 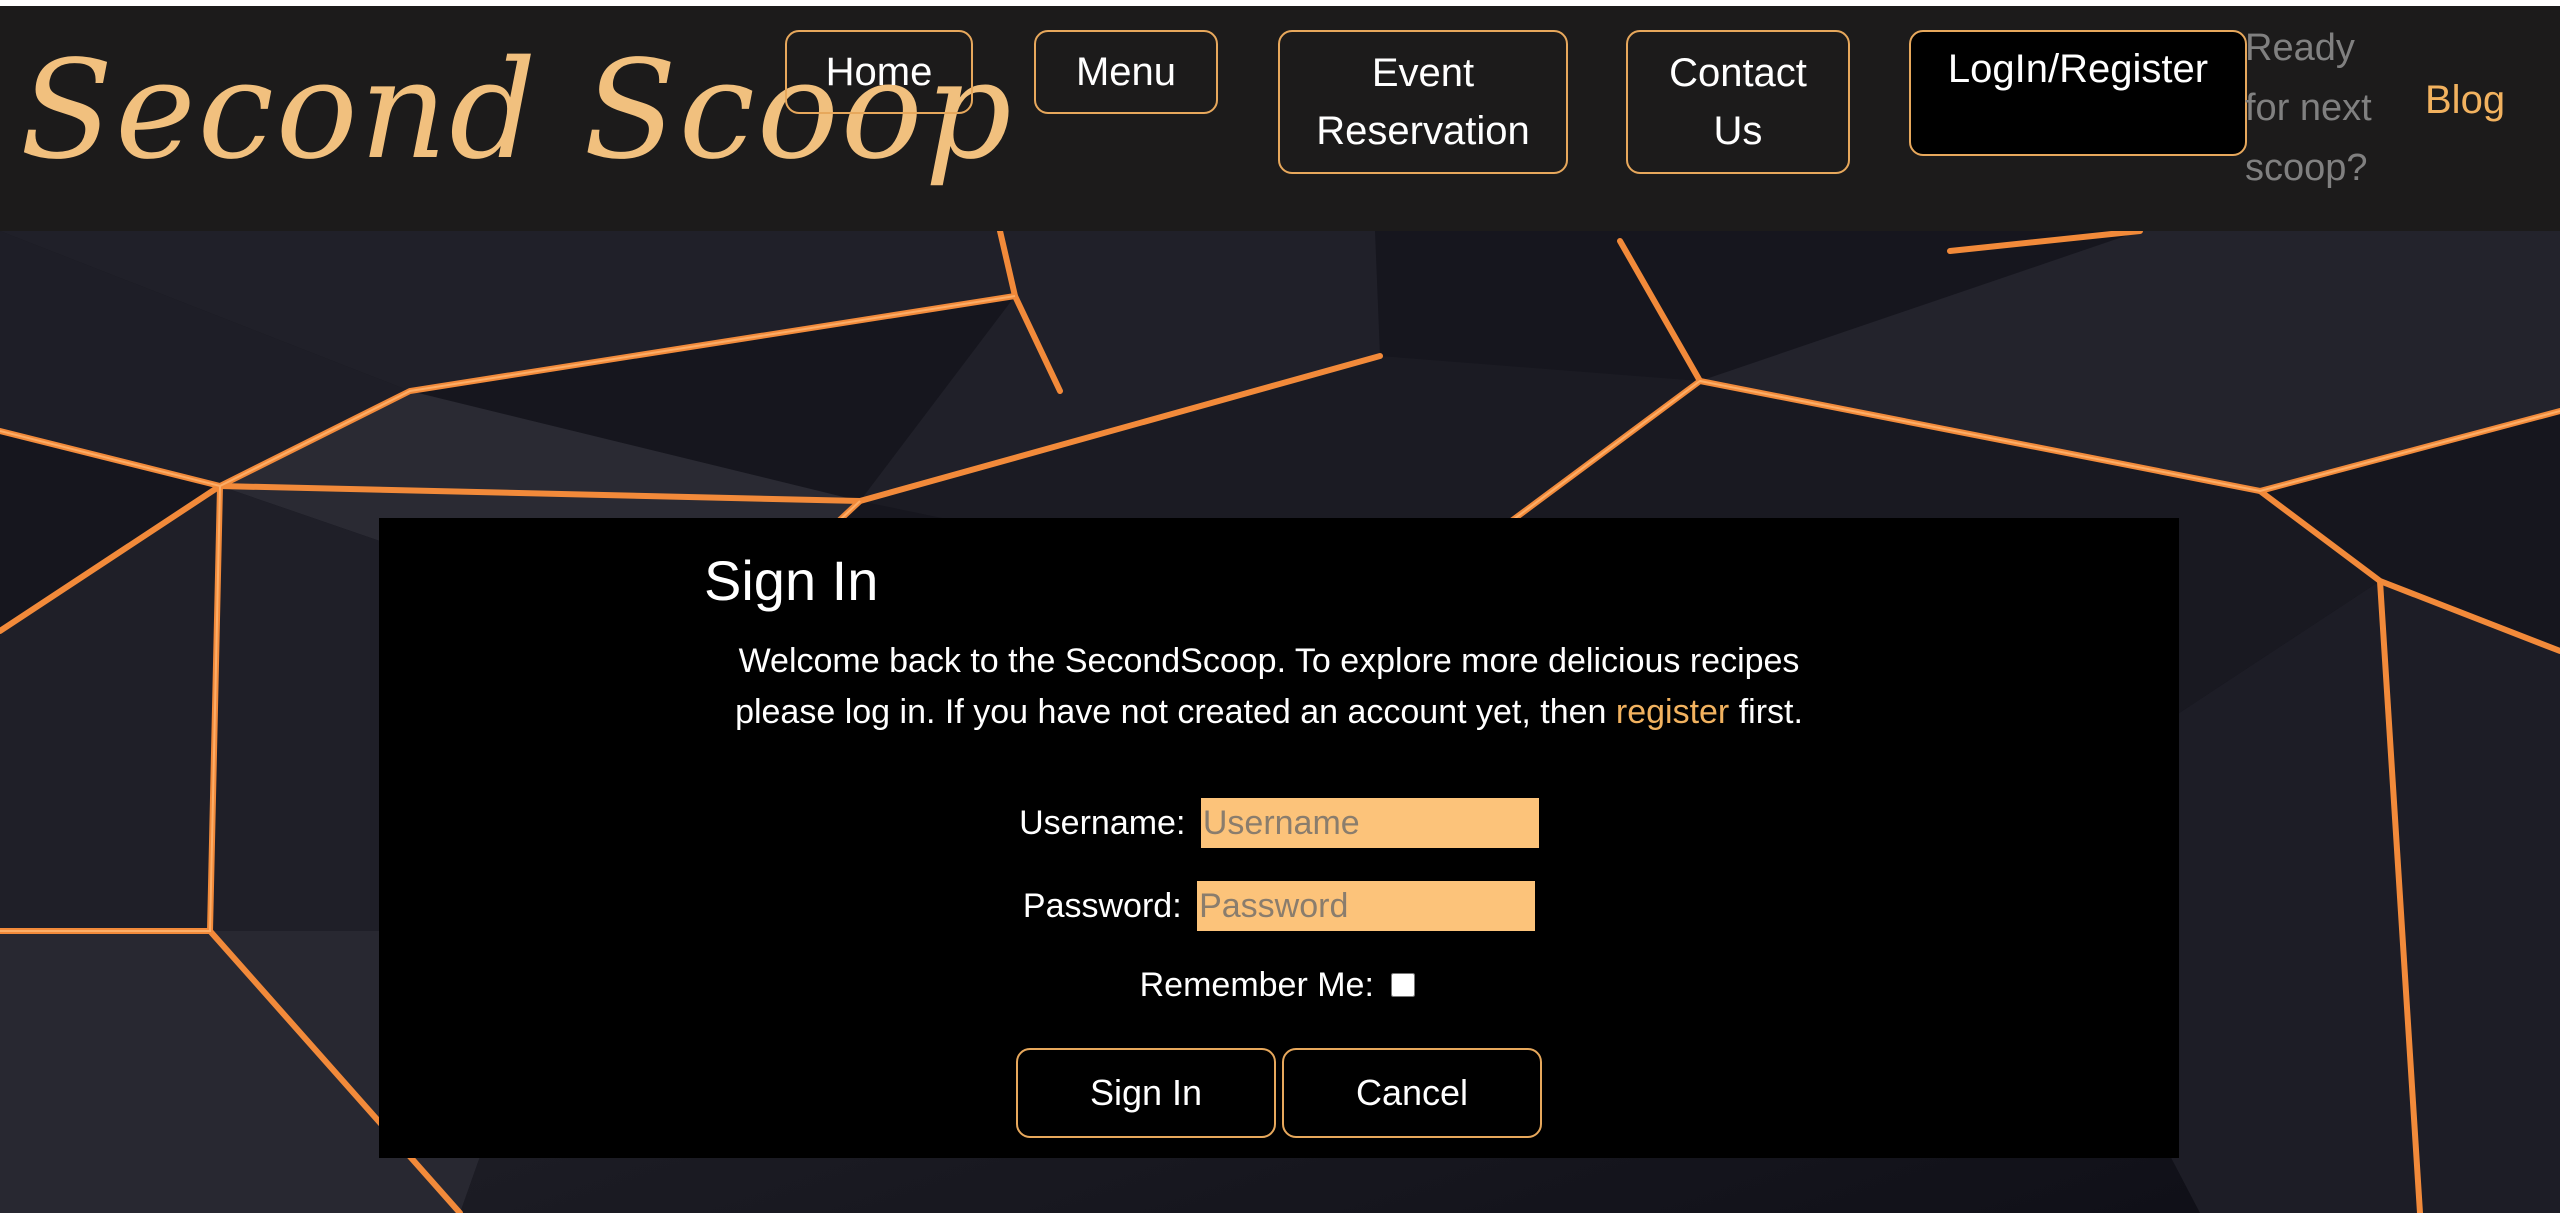 I want to click on nav-contact-label: Contact Us, so click(x=1738, y=102).